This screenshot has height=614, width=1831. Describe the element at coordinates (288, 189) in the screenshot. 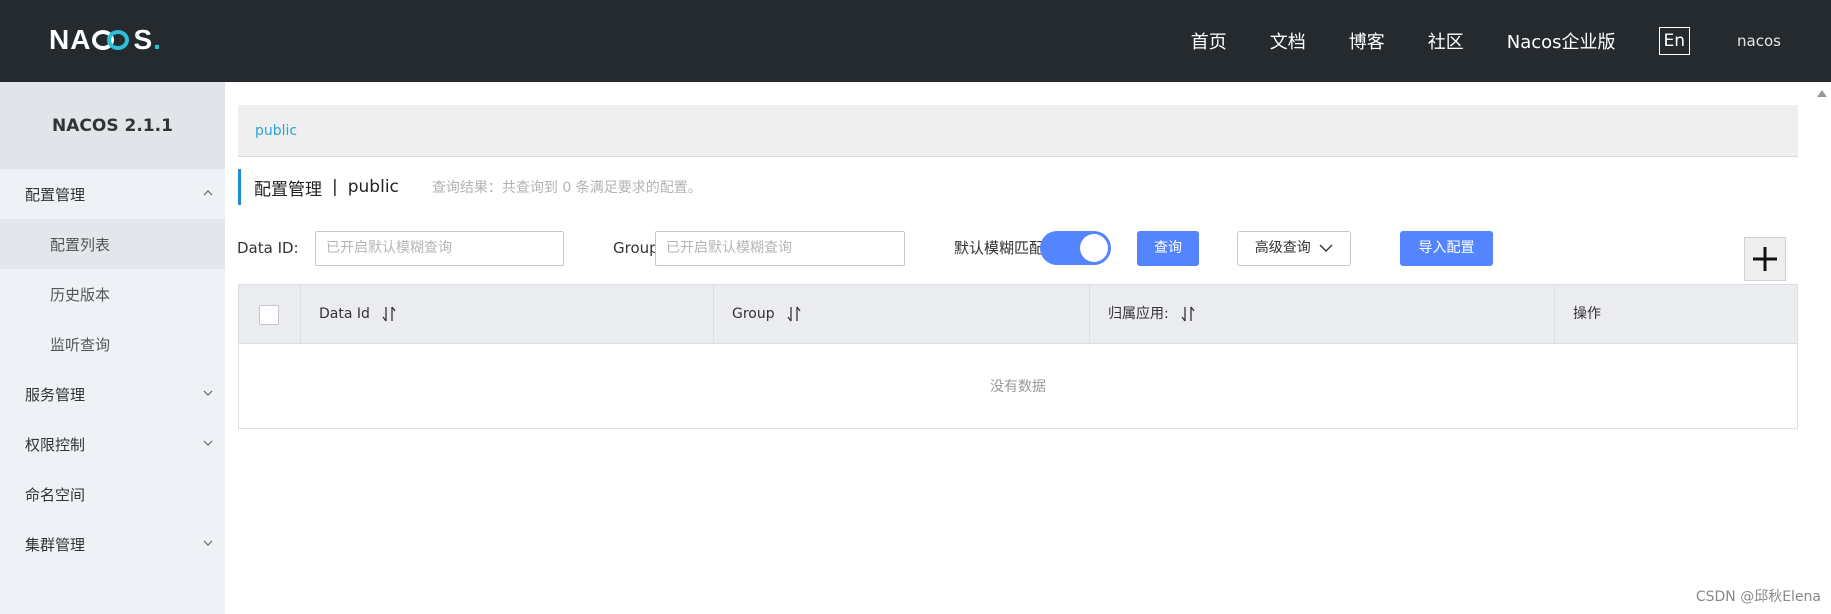

I see `page-title-main: 配置管理` at that location.